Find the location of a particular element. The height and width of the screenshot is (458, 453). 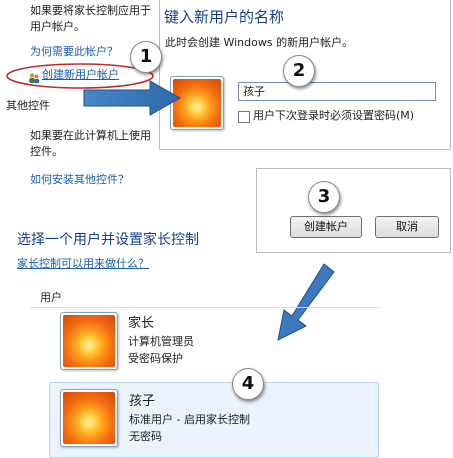

child-role: 标准用户 - 启用家长控制 is located at coordinates (189, 419).